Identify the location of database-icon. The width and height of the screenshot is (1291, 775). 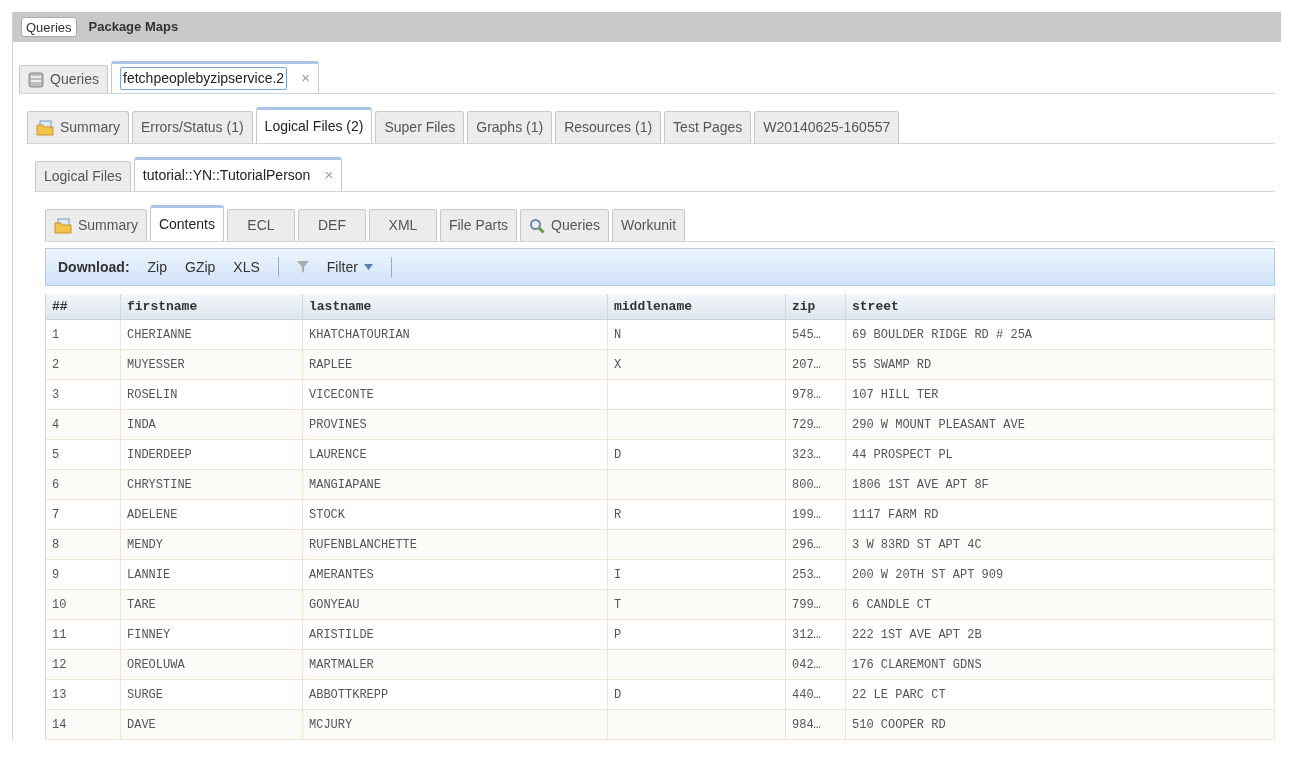
(36, 79).